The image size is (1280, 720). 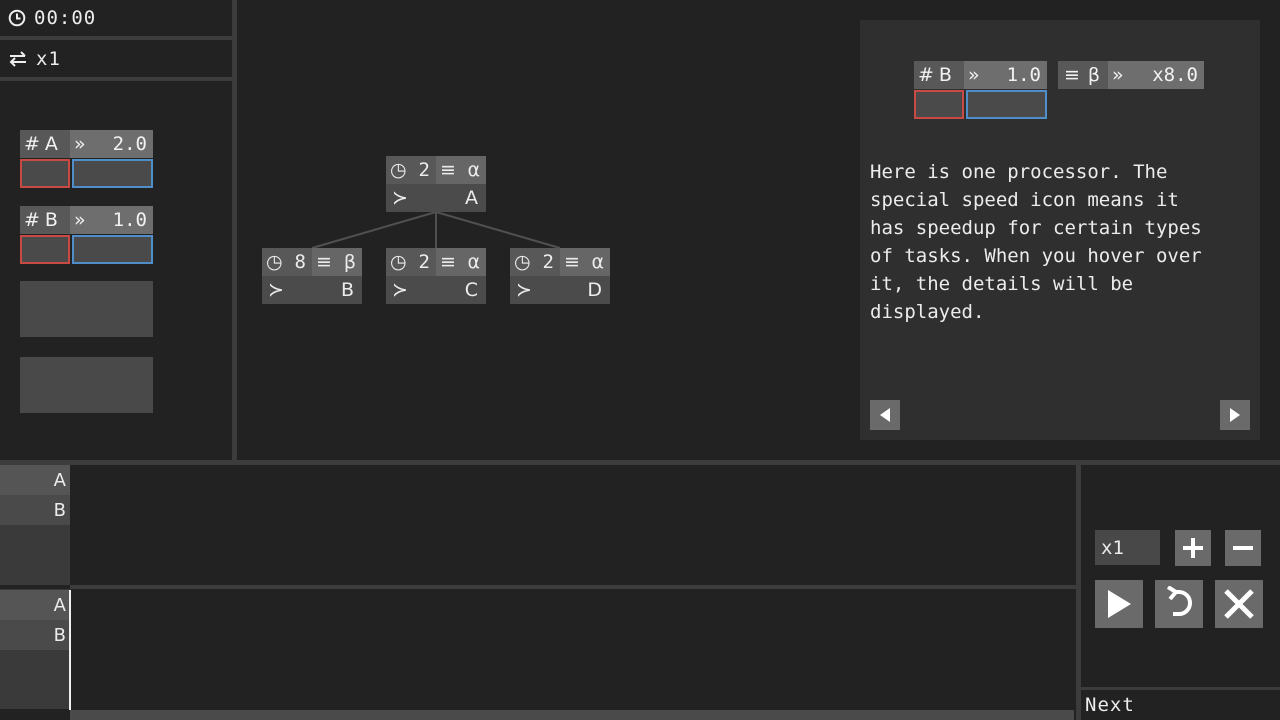 I want to click on edge-a-d, so click(x=498, y=230).